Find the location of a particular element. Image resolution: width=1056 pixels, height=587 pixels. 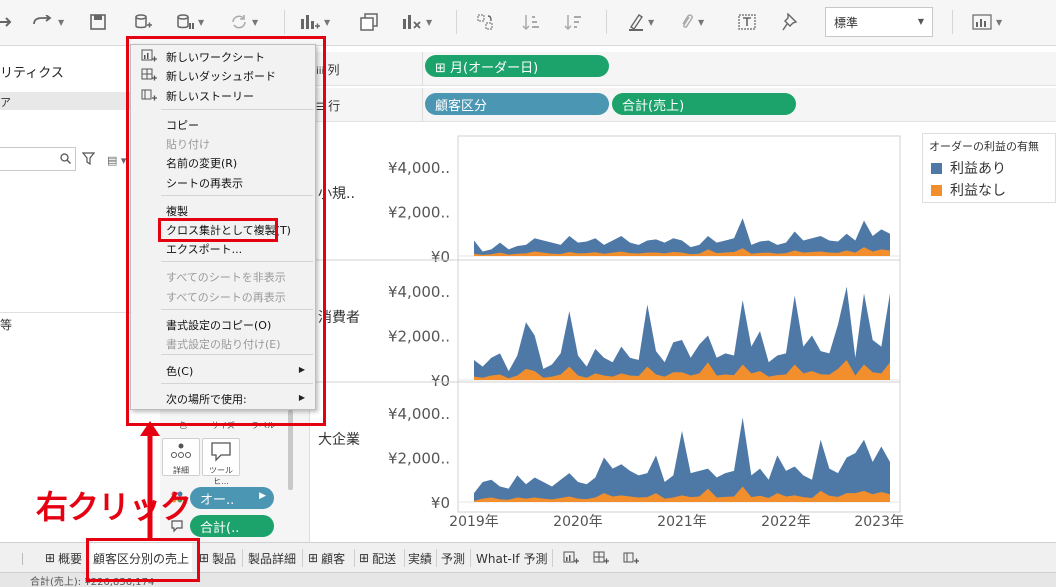

sort-descending-icon is located at coordinates (573, 22).